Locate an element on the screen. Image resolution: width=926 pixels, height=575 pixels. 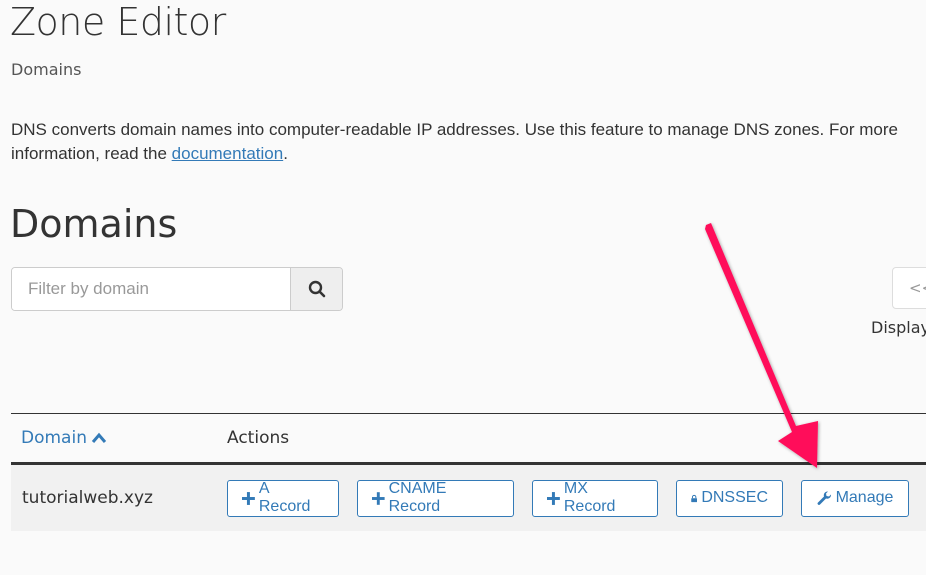
button-label: MX Record is located at coordinates (589, 497).